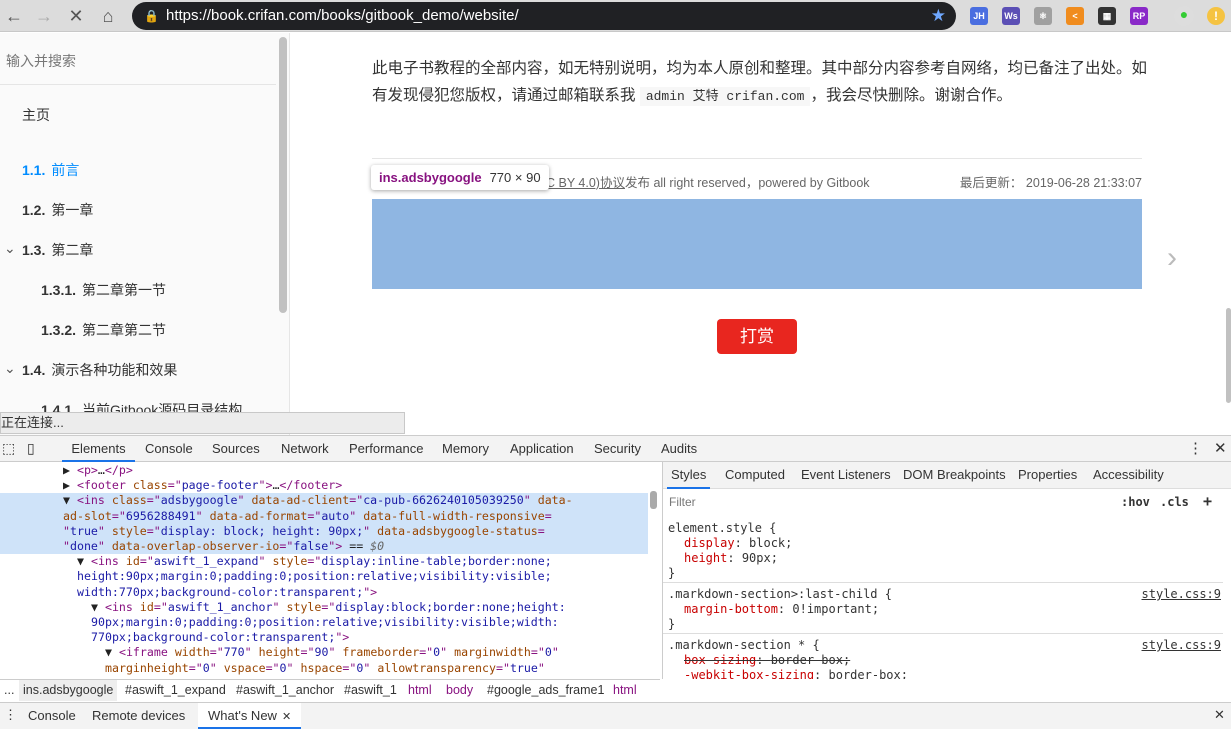 This screenshot has width=1231, height=730. What do you see at coordinates (36, 115) in the screenshot?
I see `sidebar-item: 主页` at bounding box center [36, 115].